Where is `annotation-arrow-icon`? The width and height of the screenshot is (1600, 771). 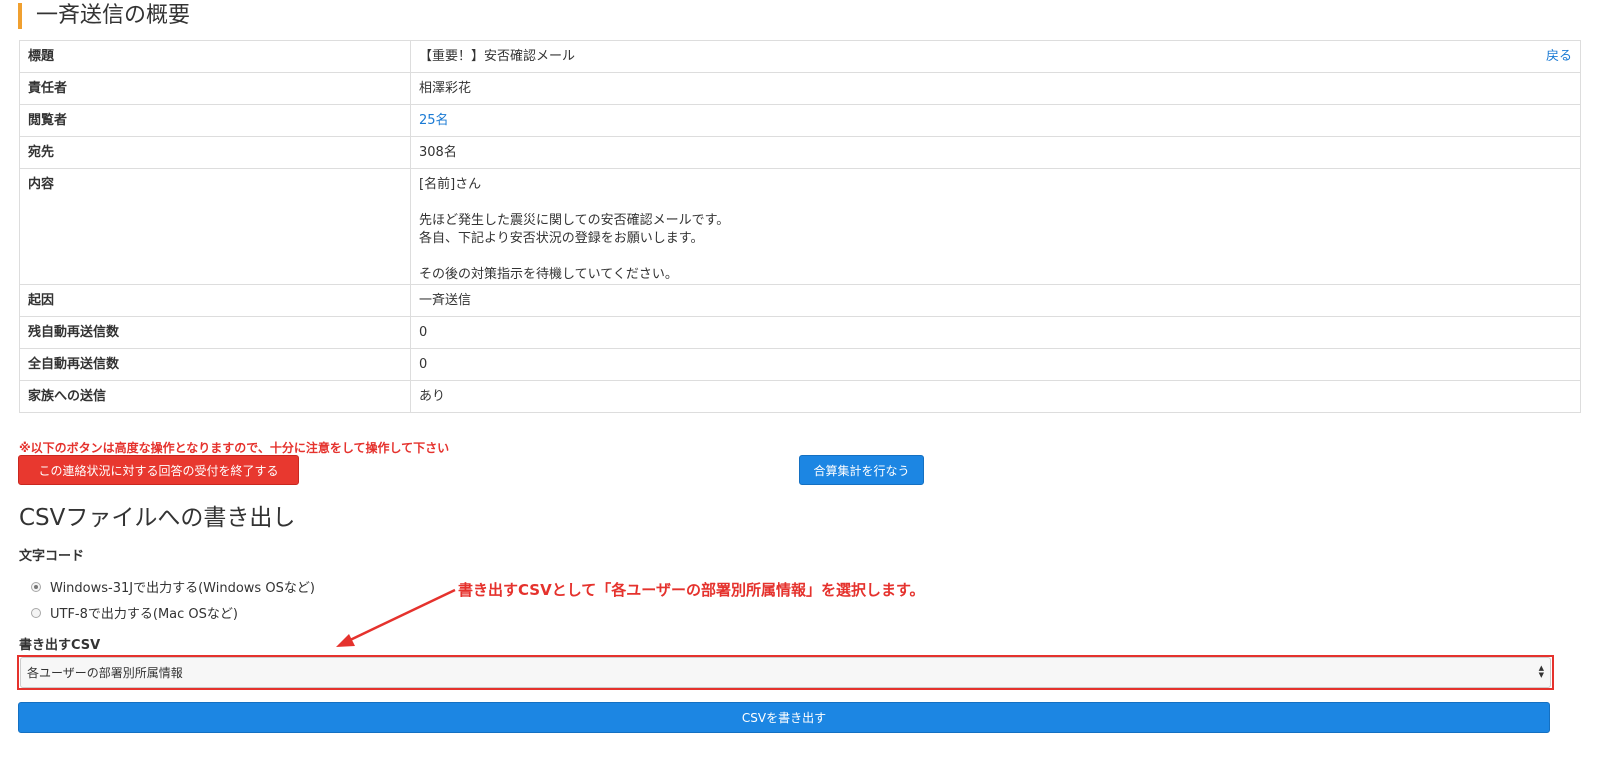
annotation-arrow-icon is located at coordinates (396, 617).